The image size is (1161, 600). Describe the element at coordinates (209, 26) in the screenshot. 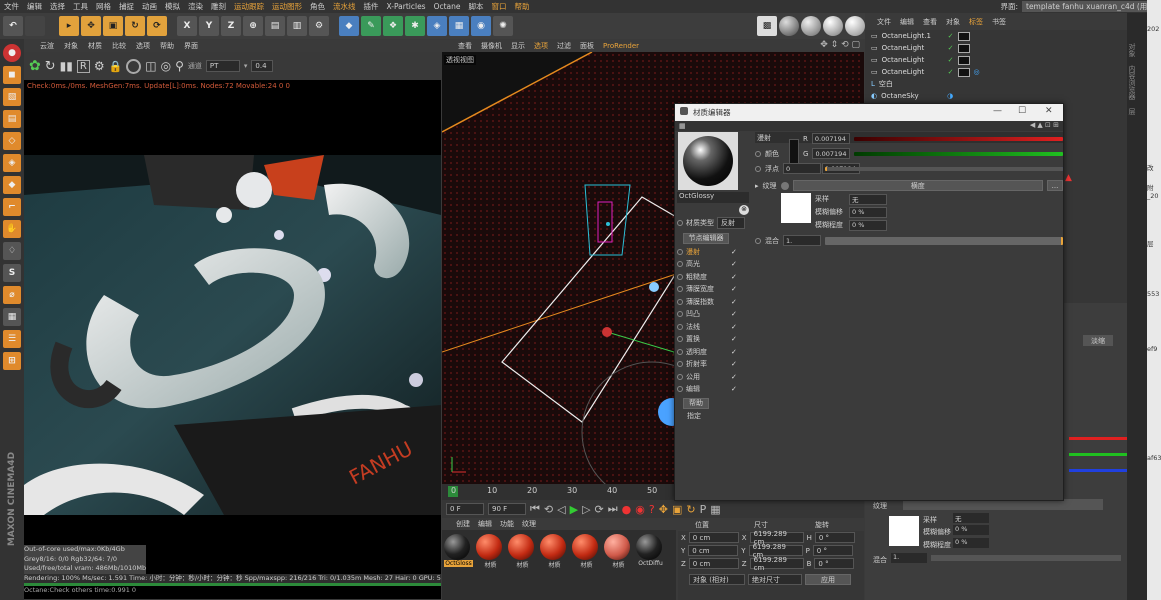

I see `axis-y-button: Y` at that location.